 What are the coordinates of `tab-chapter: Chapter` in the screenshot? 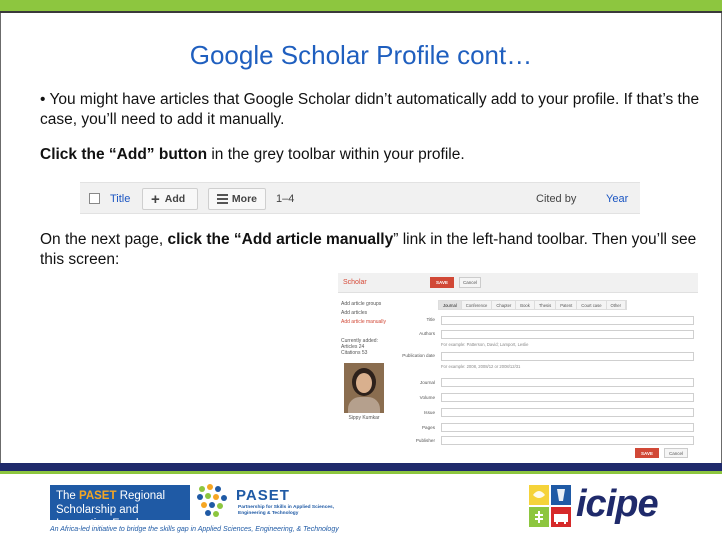 It's located at (504, 305).